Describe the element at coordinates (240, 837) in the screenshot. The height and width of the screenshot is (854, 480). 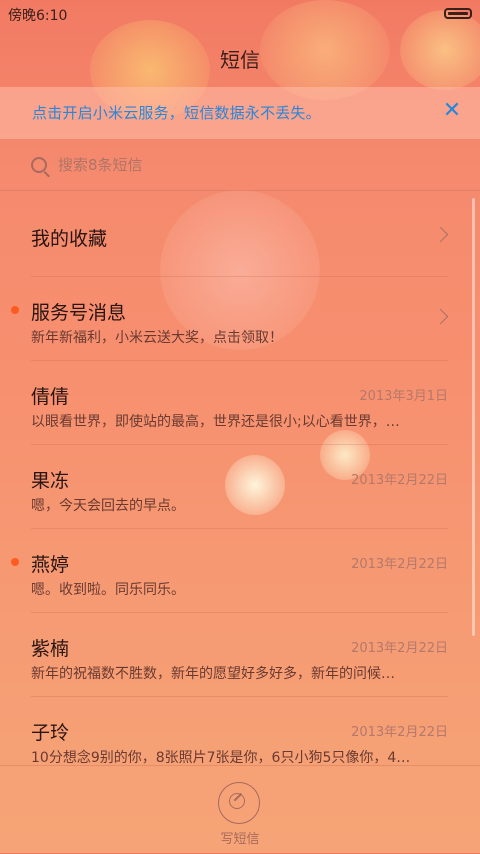
I see `compose-label: 写短信` at that location.